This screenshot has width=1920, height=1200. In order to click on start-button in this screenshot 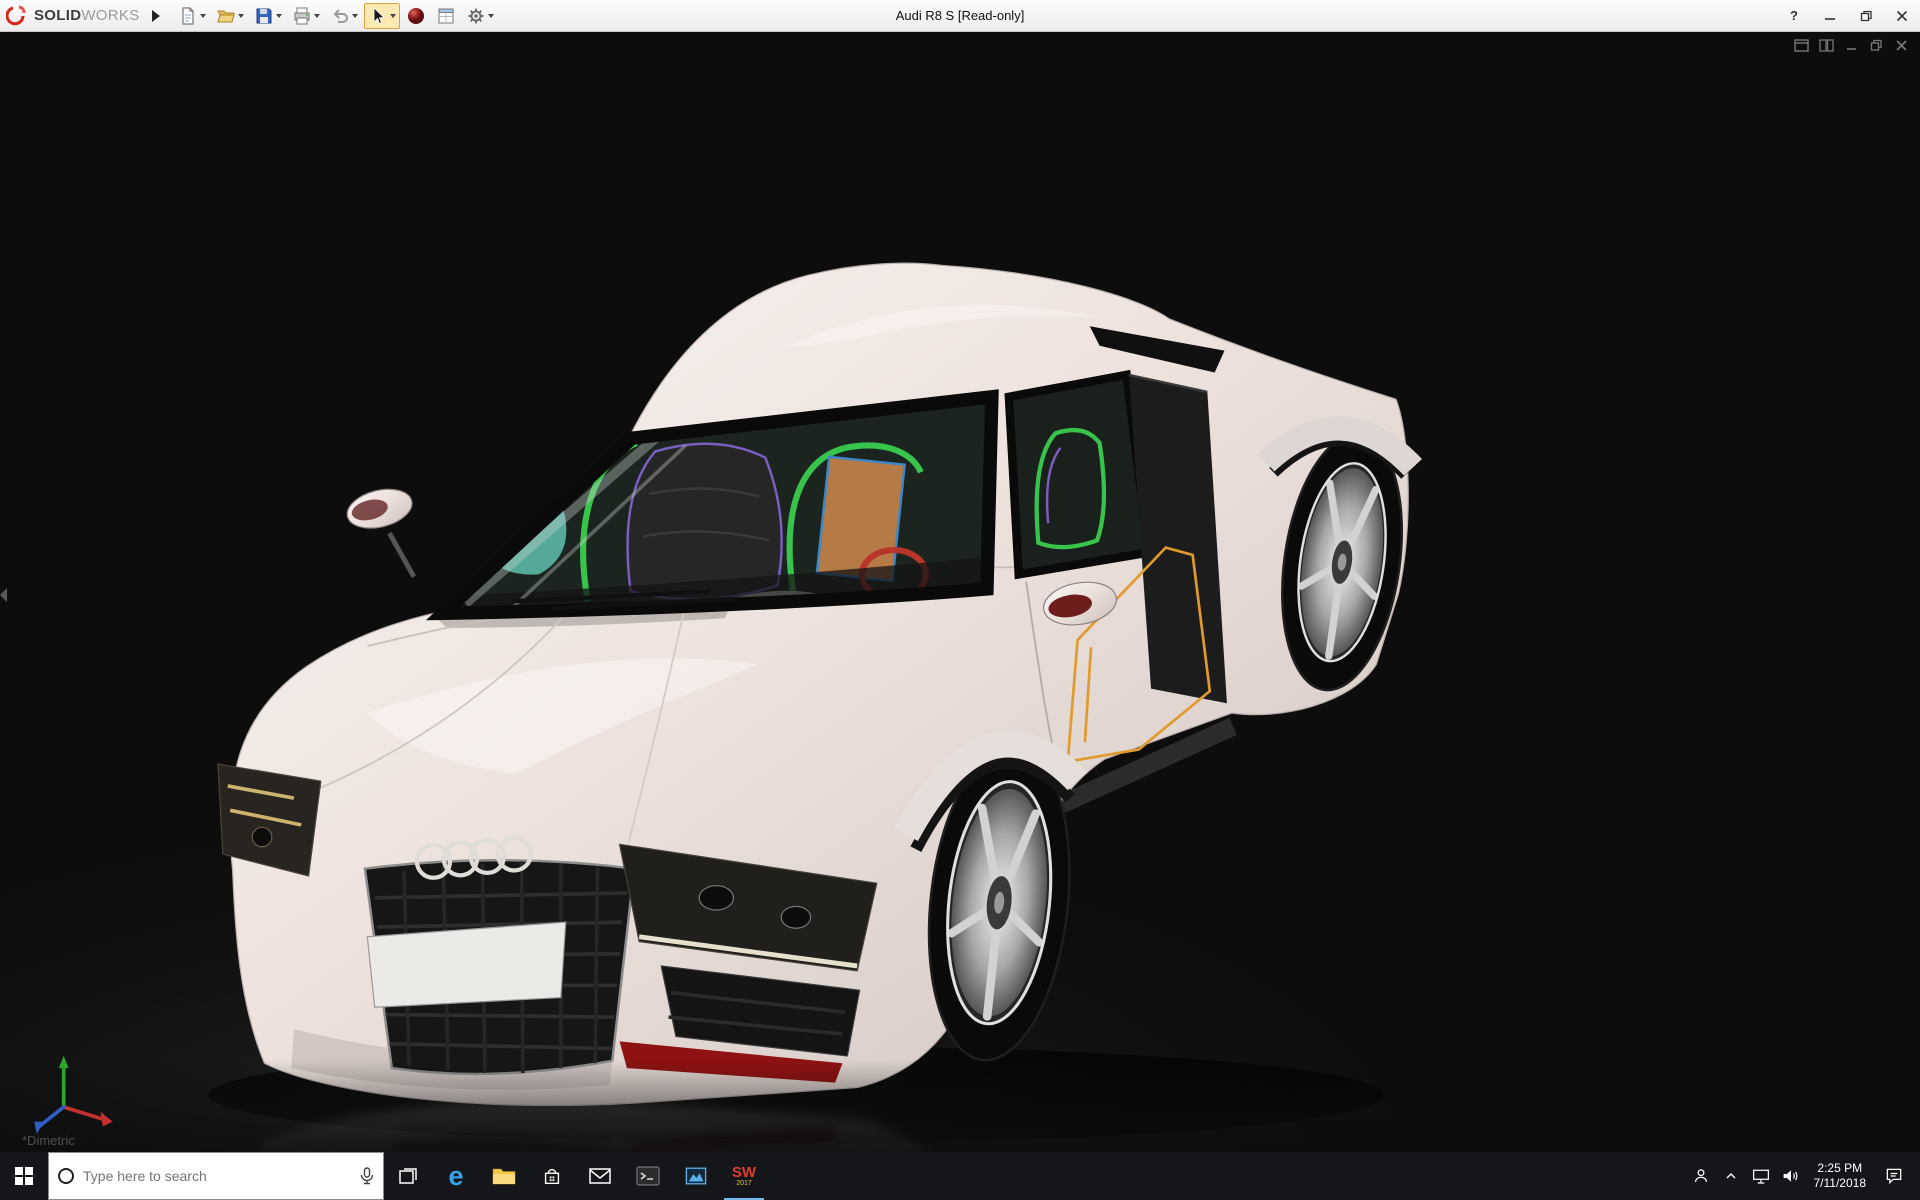, I will do `click(24, 1176)`.